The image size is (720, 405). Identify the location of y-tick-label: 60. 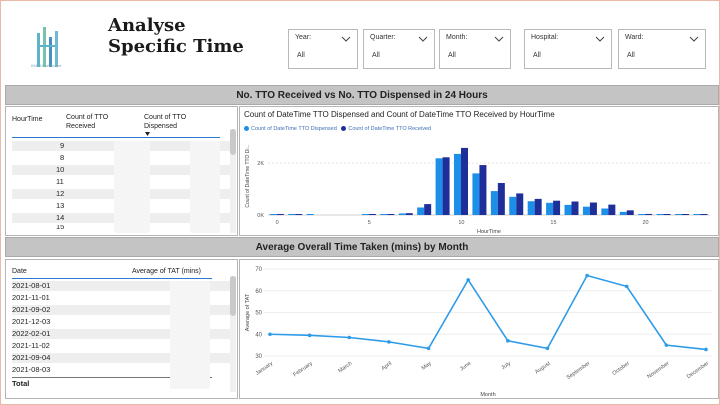
(258, 292).